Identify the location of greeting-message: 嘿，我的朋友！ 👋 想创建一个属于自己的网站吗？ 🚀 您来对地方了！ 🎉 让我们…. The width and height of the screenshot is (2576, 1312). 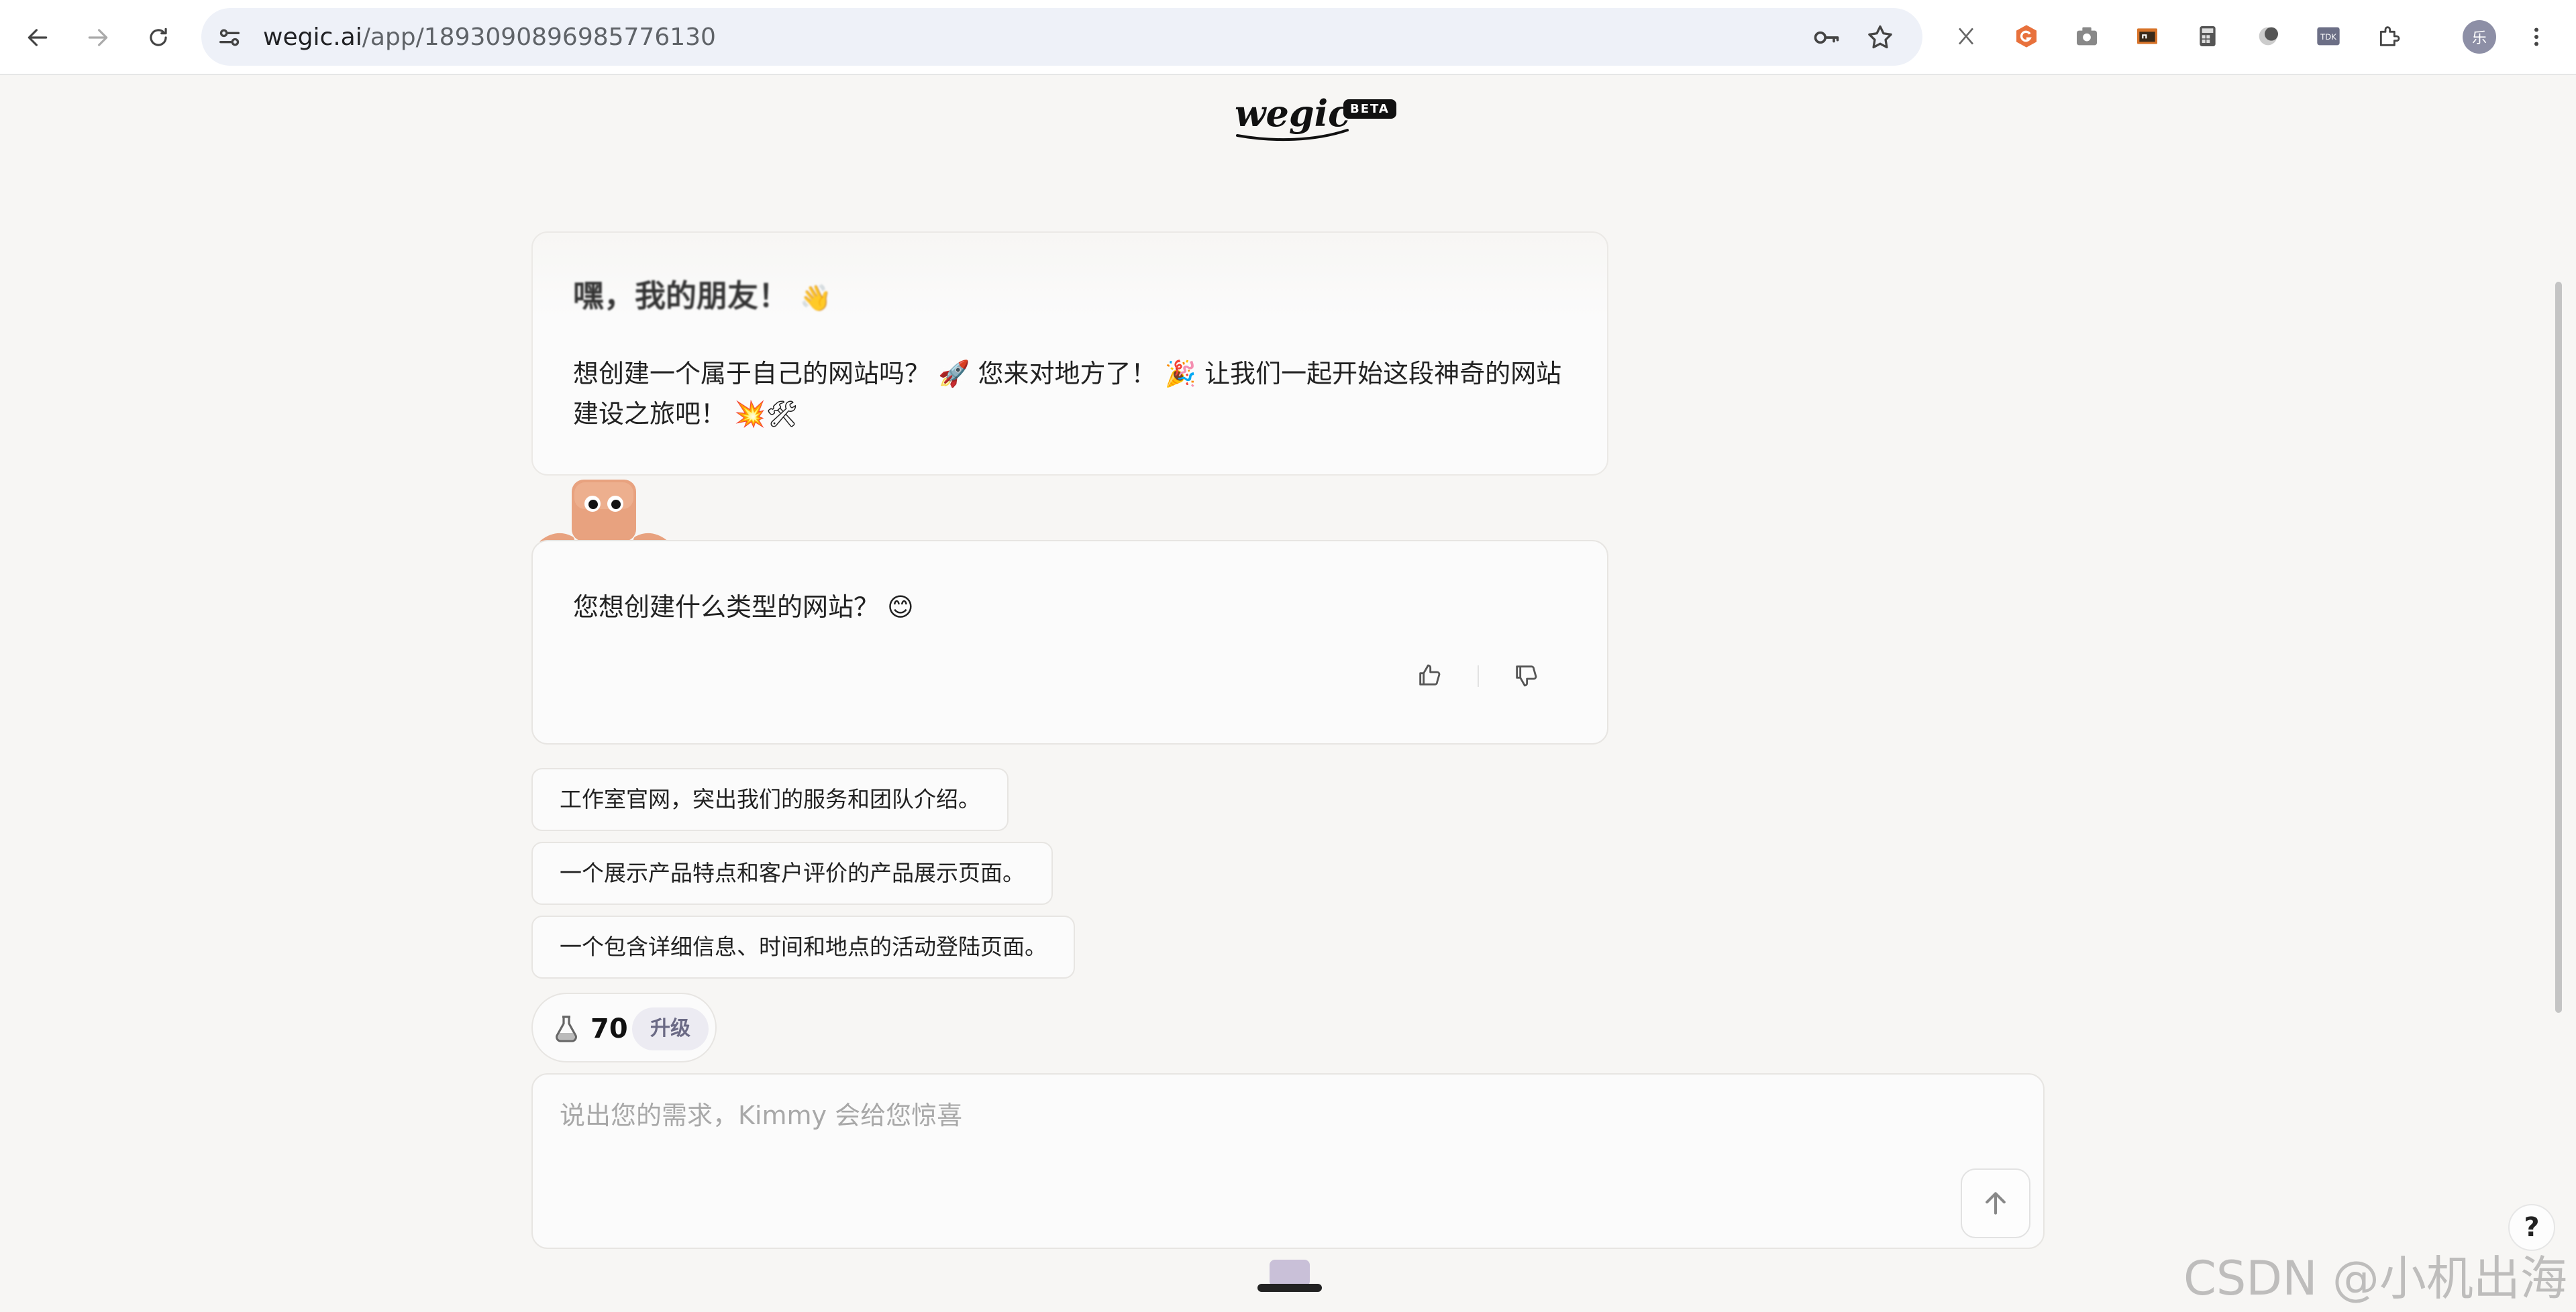
(1069, 353).